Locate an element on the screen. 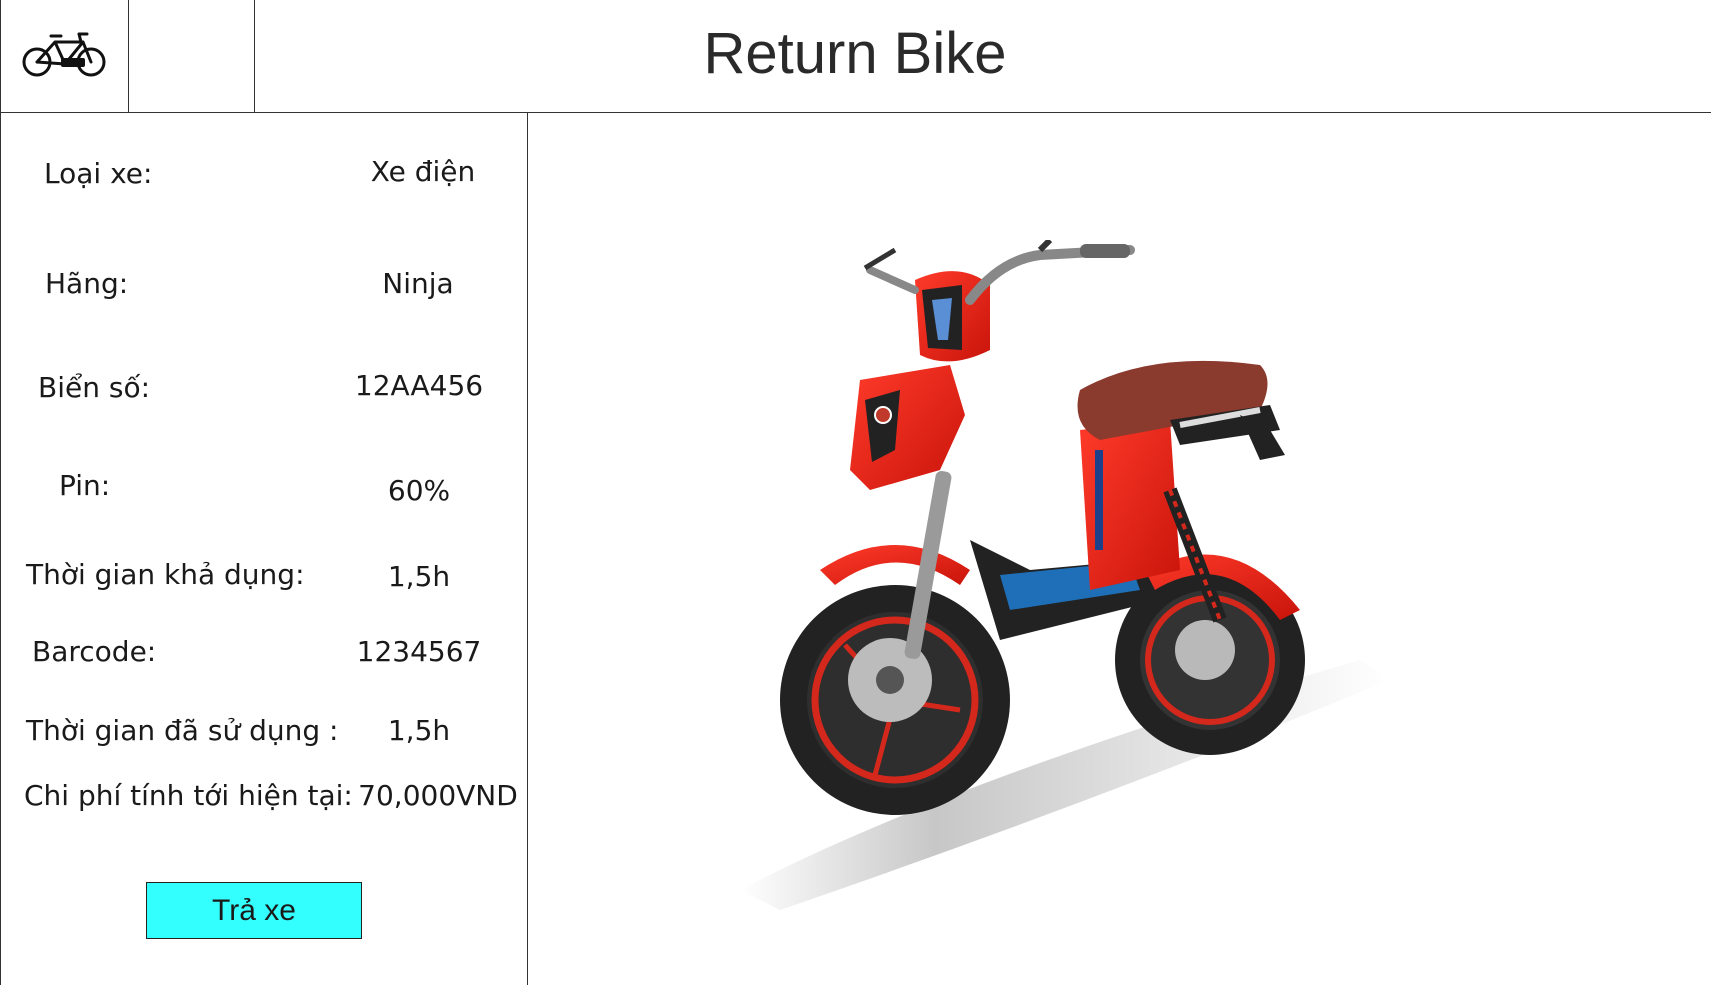 The height and width of the screenshot is (985, 1711). bike-type-value: Xe điện is located at coordinates (423, 171).